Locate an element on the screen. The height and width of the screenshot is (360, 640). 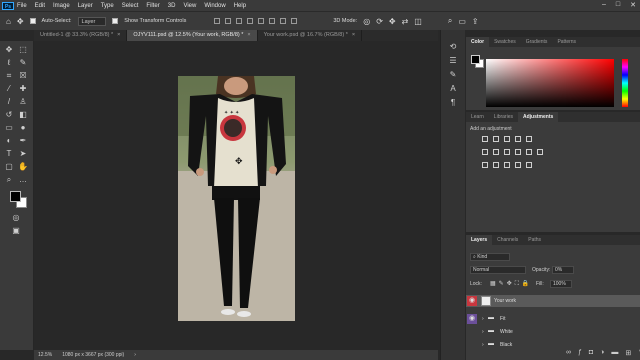
shape-tool-icon: ▢ is located at coordinates (9, 167).